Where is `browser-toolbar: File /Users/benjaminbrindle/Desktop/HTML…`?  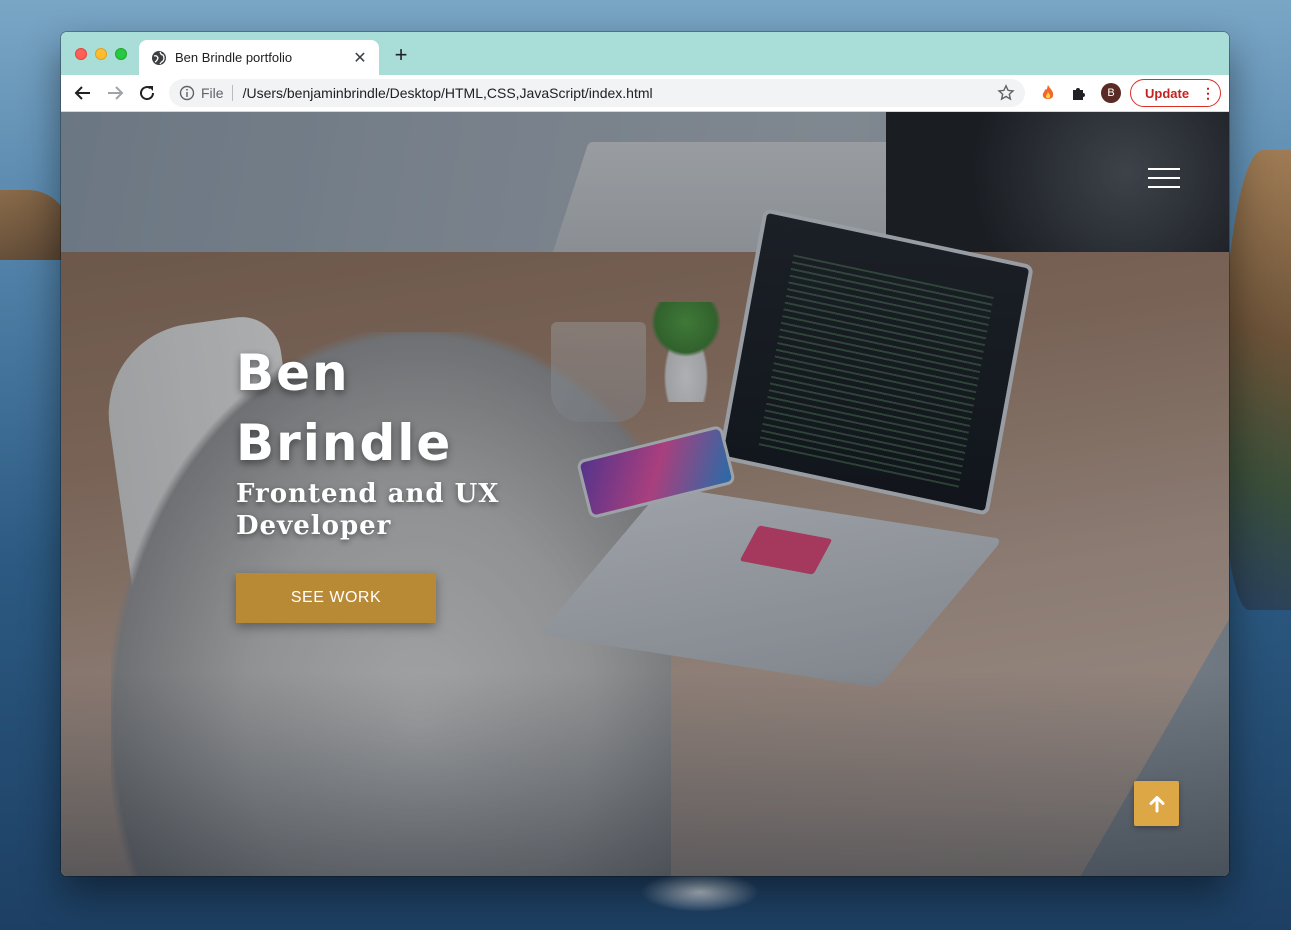
browser-toolbar: File /Users/benjaminbrindle/Desktop/HTML… is located at coordinates (645, 93).